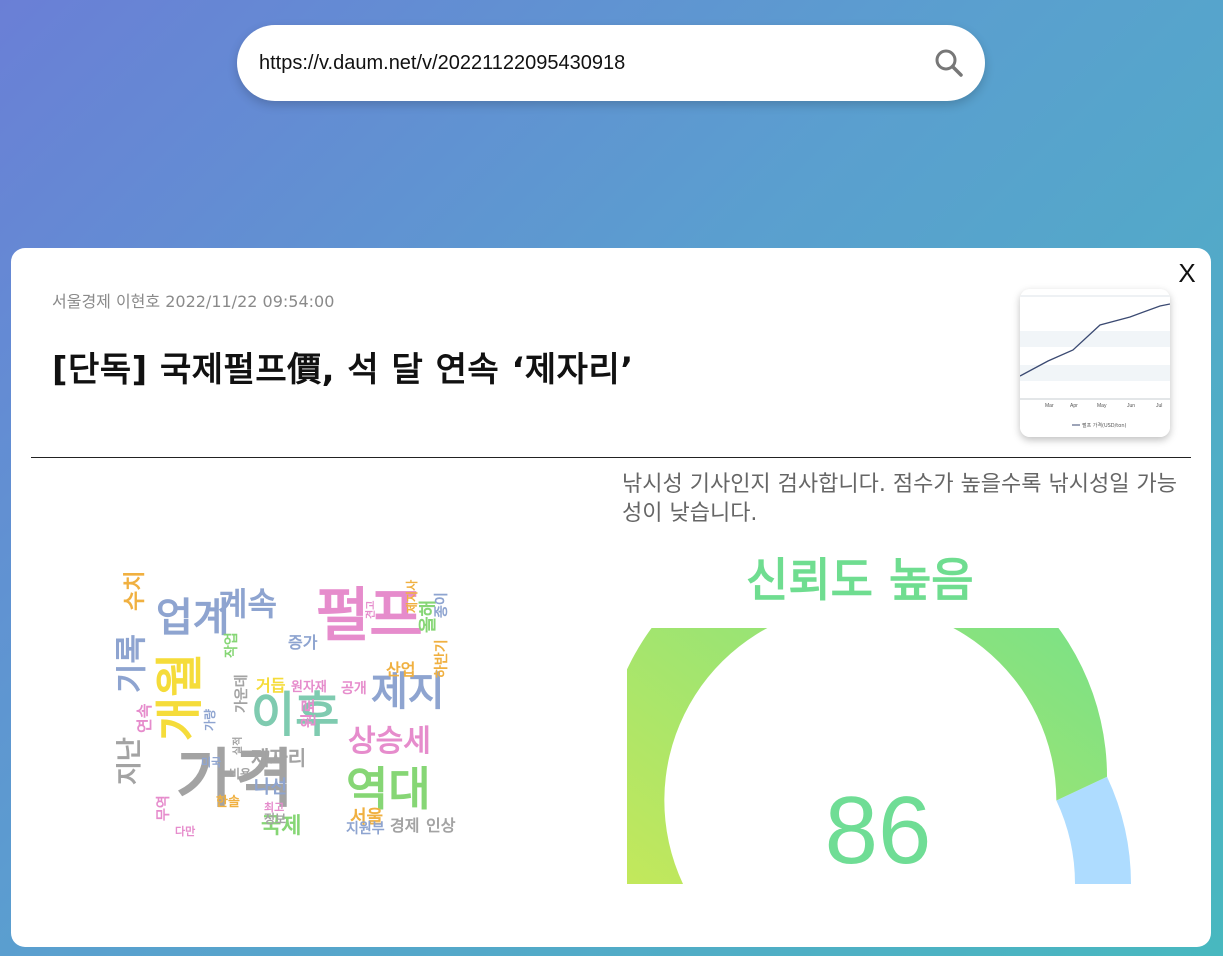 This screenshot has height=956, width=1223. What do you see at coordinates (389, 741) in the screenshot?
I see `word-cloud-word: 상승세` at bounding box center [389, 741].